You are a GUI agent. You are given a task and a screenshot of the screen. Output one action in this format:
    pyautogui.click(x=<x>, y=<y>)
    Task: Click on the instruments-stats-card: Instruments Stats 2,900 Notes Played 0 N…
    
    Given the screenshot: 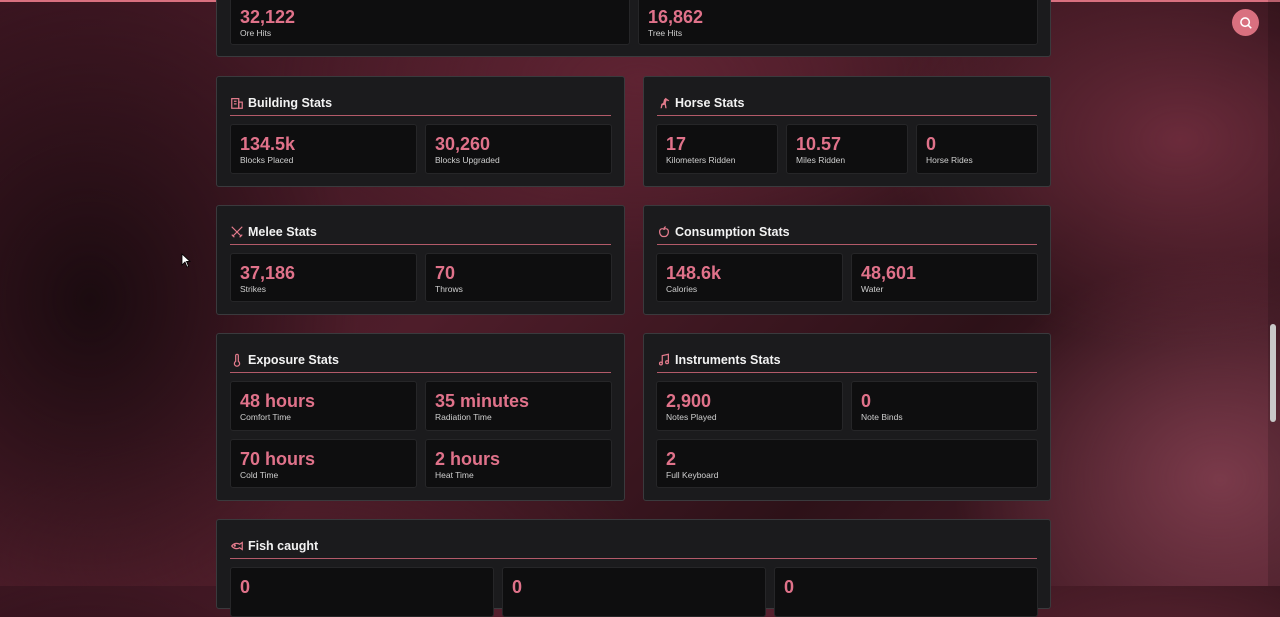 What is the action you would take?
    pyautogui.click(x=847, y=417)
    